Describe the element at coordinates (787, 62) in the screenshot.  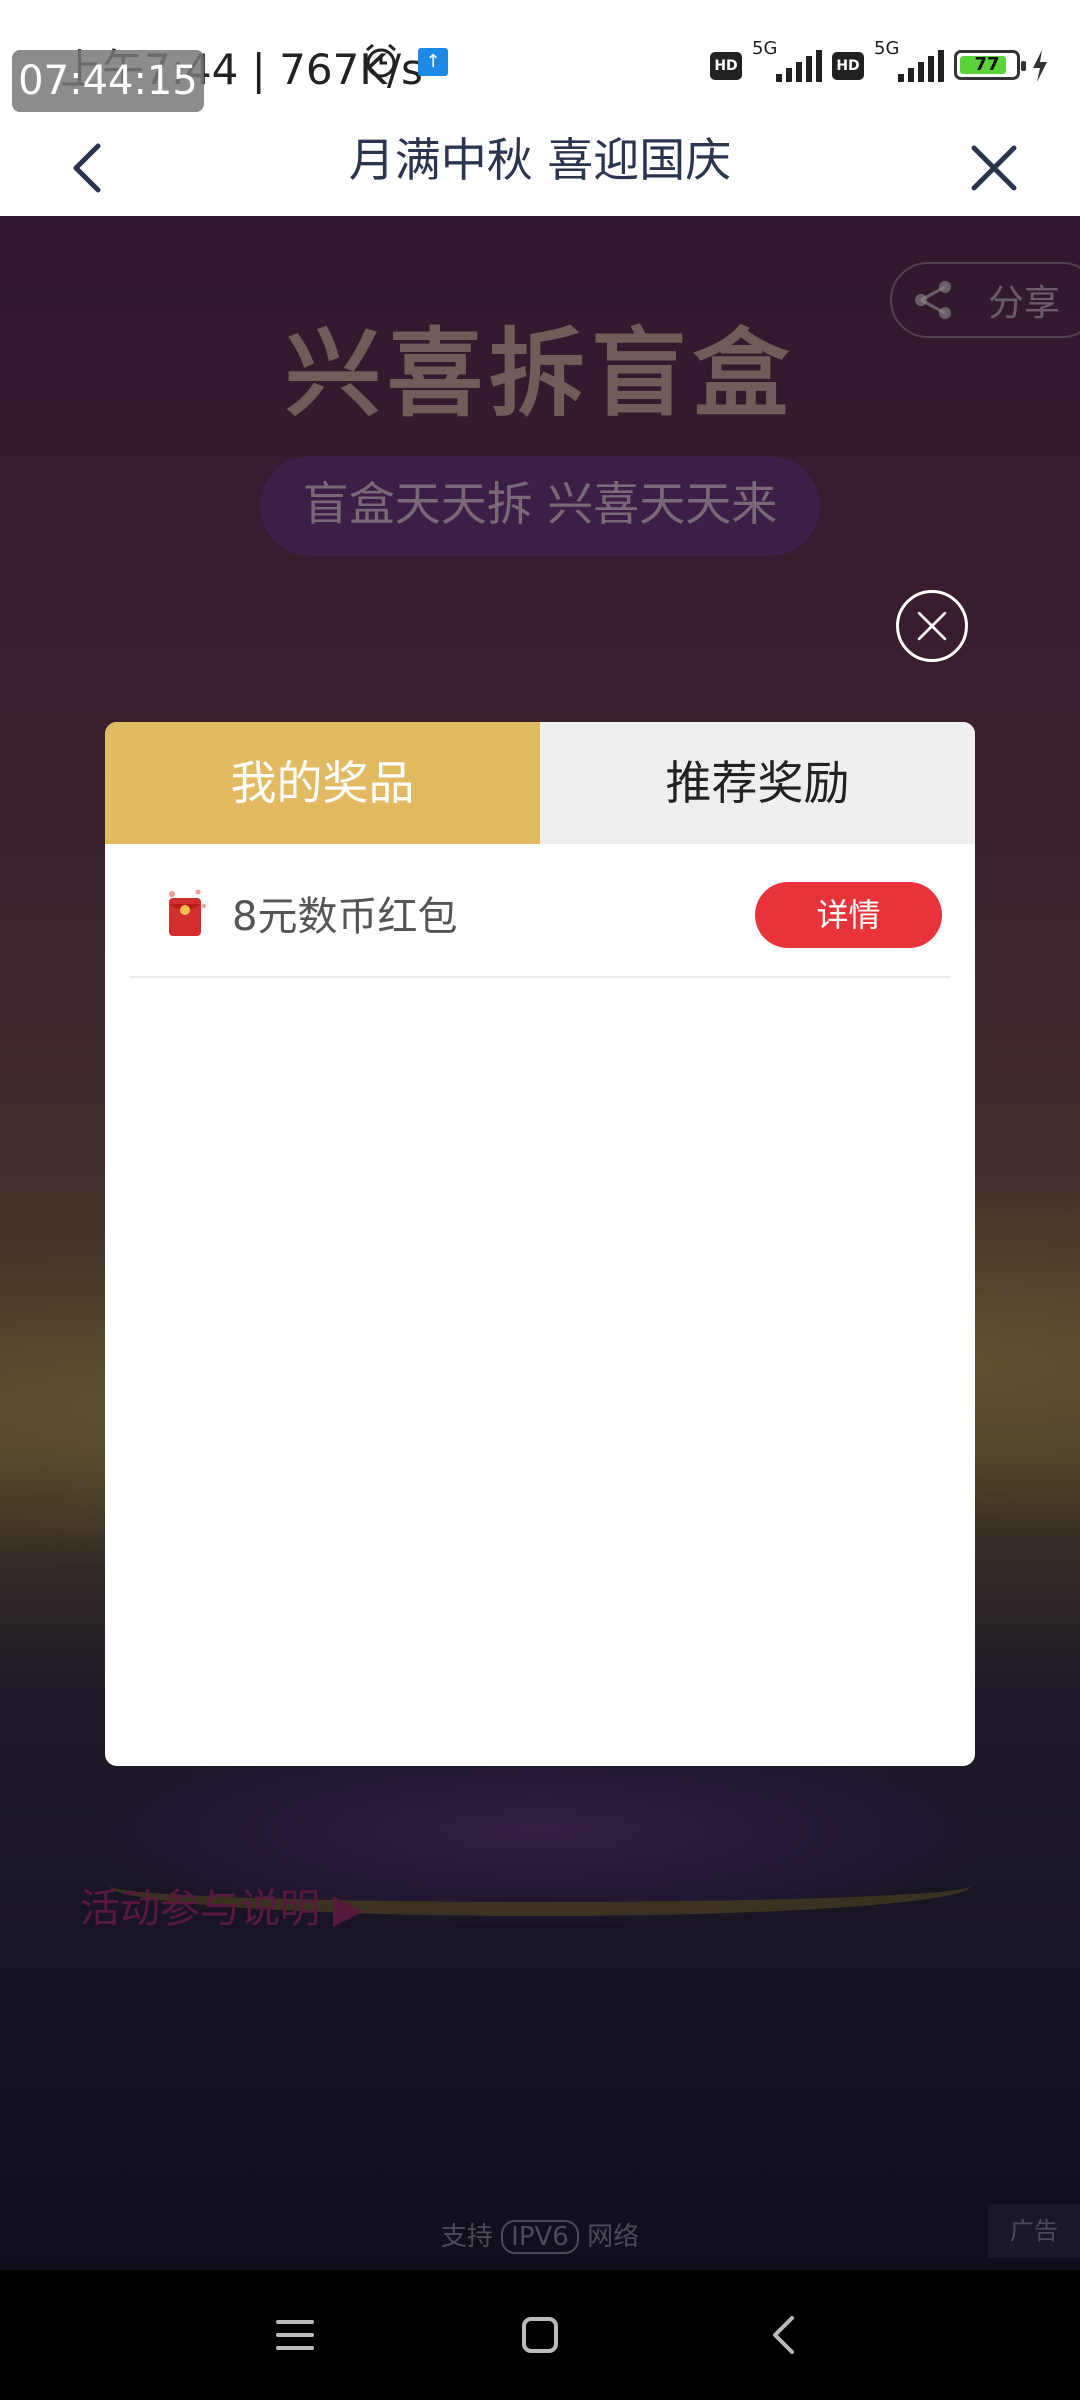
I see `signal-icon: 5G` at that location.